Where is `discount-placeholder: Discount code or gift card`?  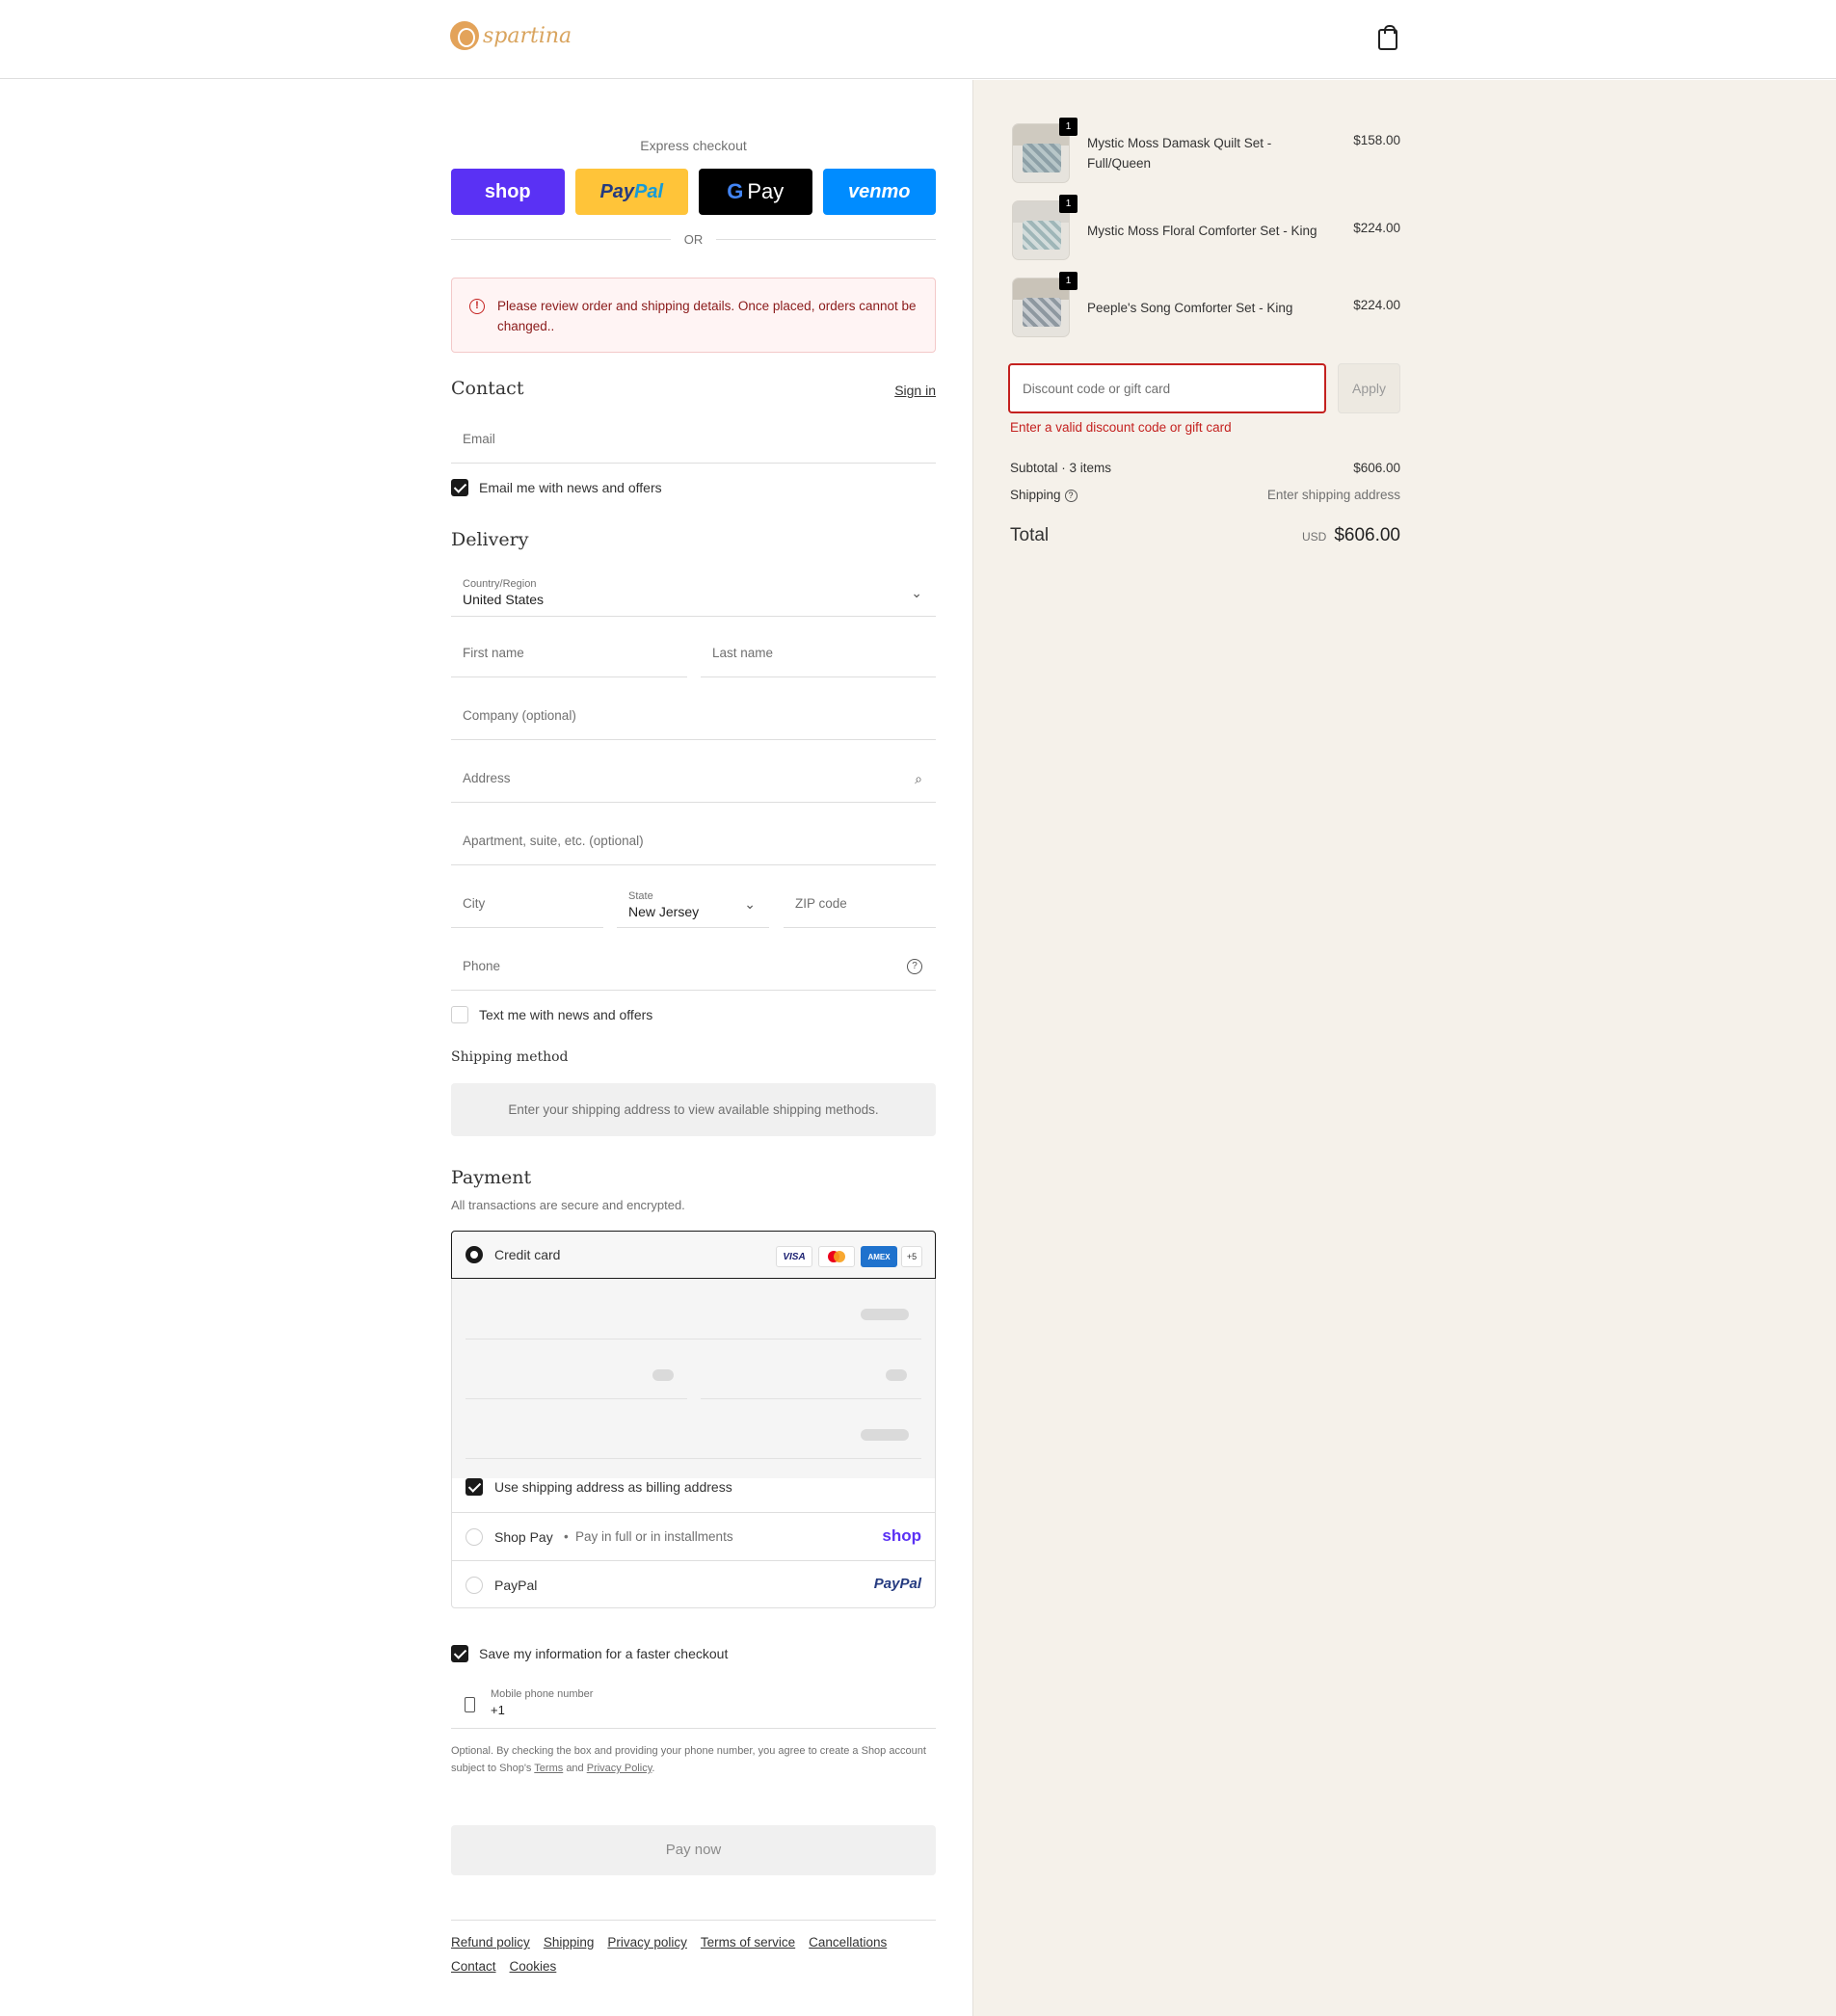 discount-placeholder: Discount code or gift card is located at coordinates (1097, 389).